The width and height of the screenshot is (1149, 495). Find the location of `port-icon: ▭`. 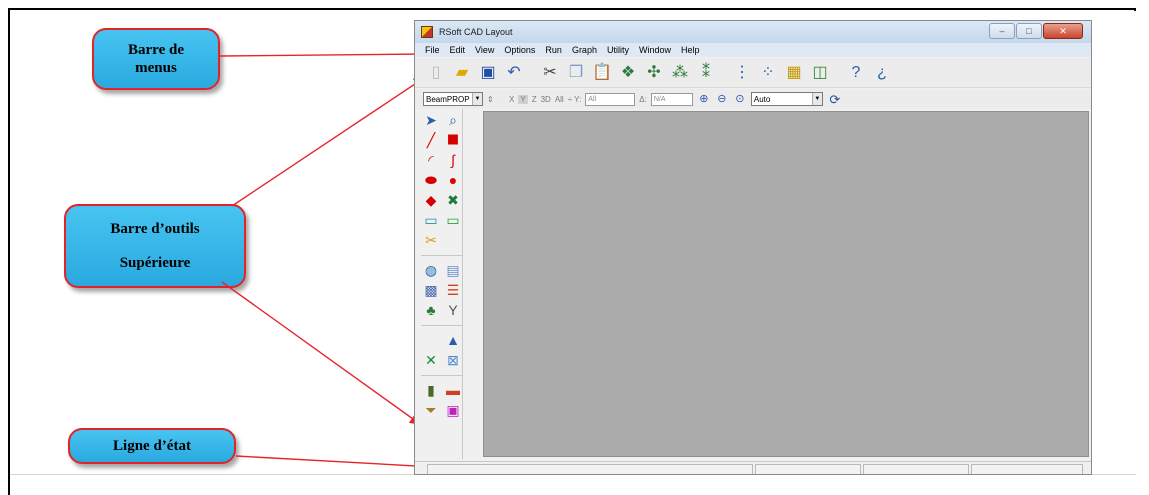

port-icon: ▭ is located at coordinates (453, 220).